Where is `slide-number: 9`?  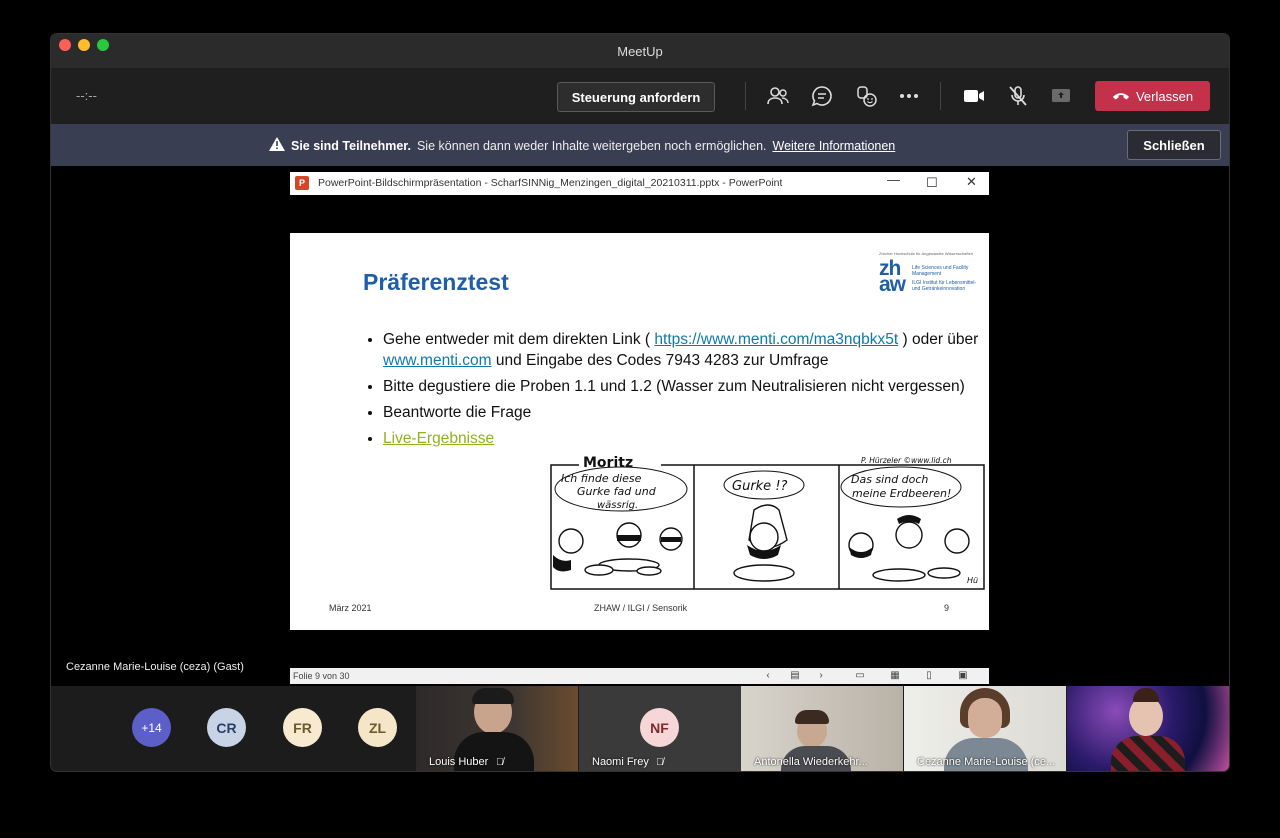
slide-number: 9 is located at coordinates (947, 608).